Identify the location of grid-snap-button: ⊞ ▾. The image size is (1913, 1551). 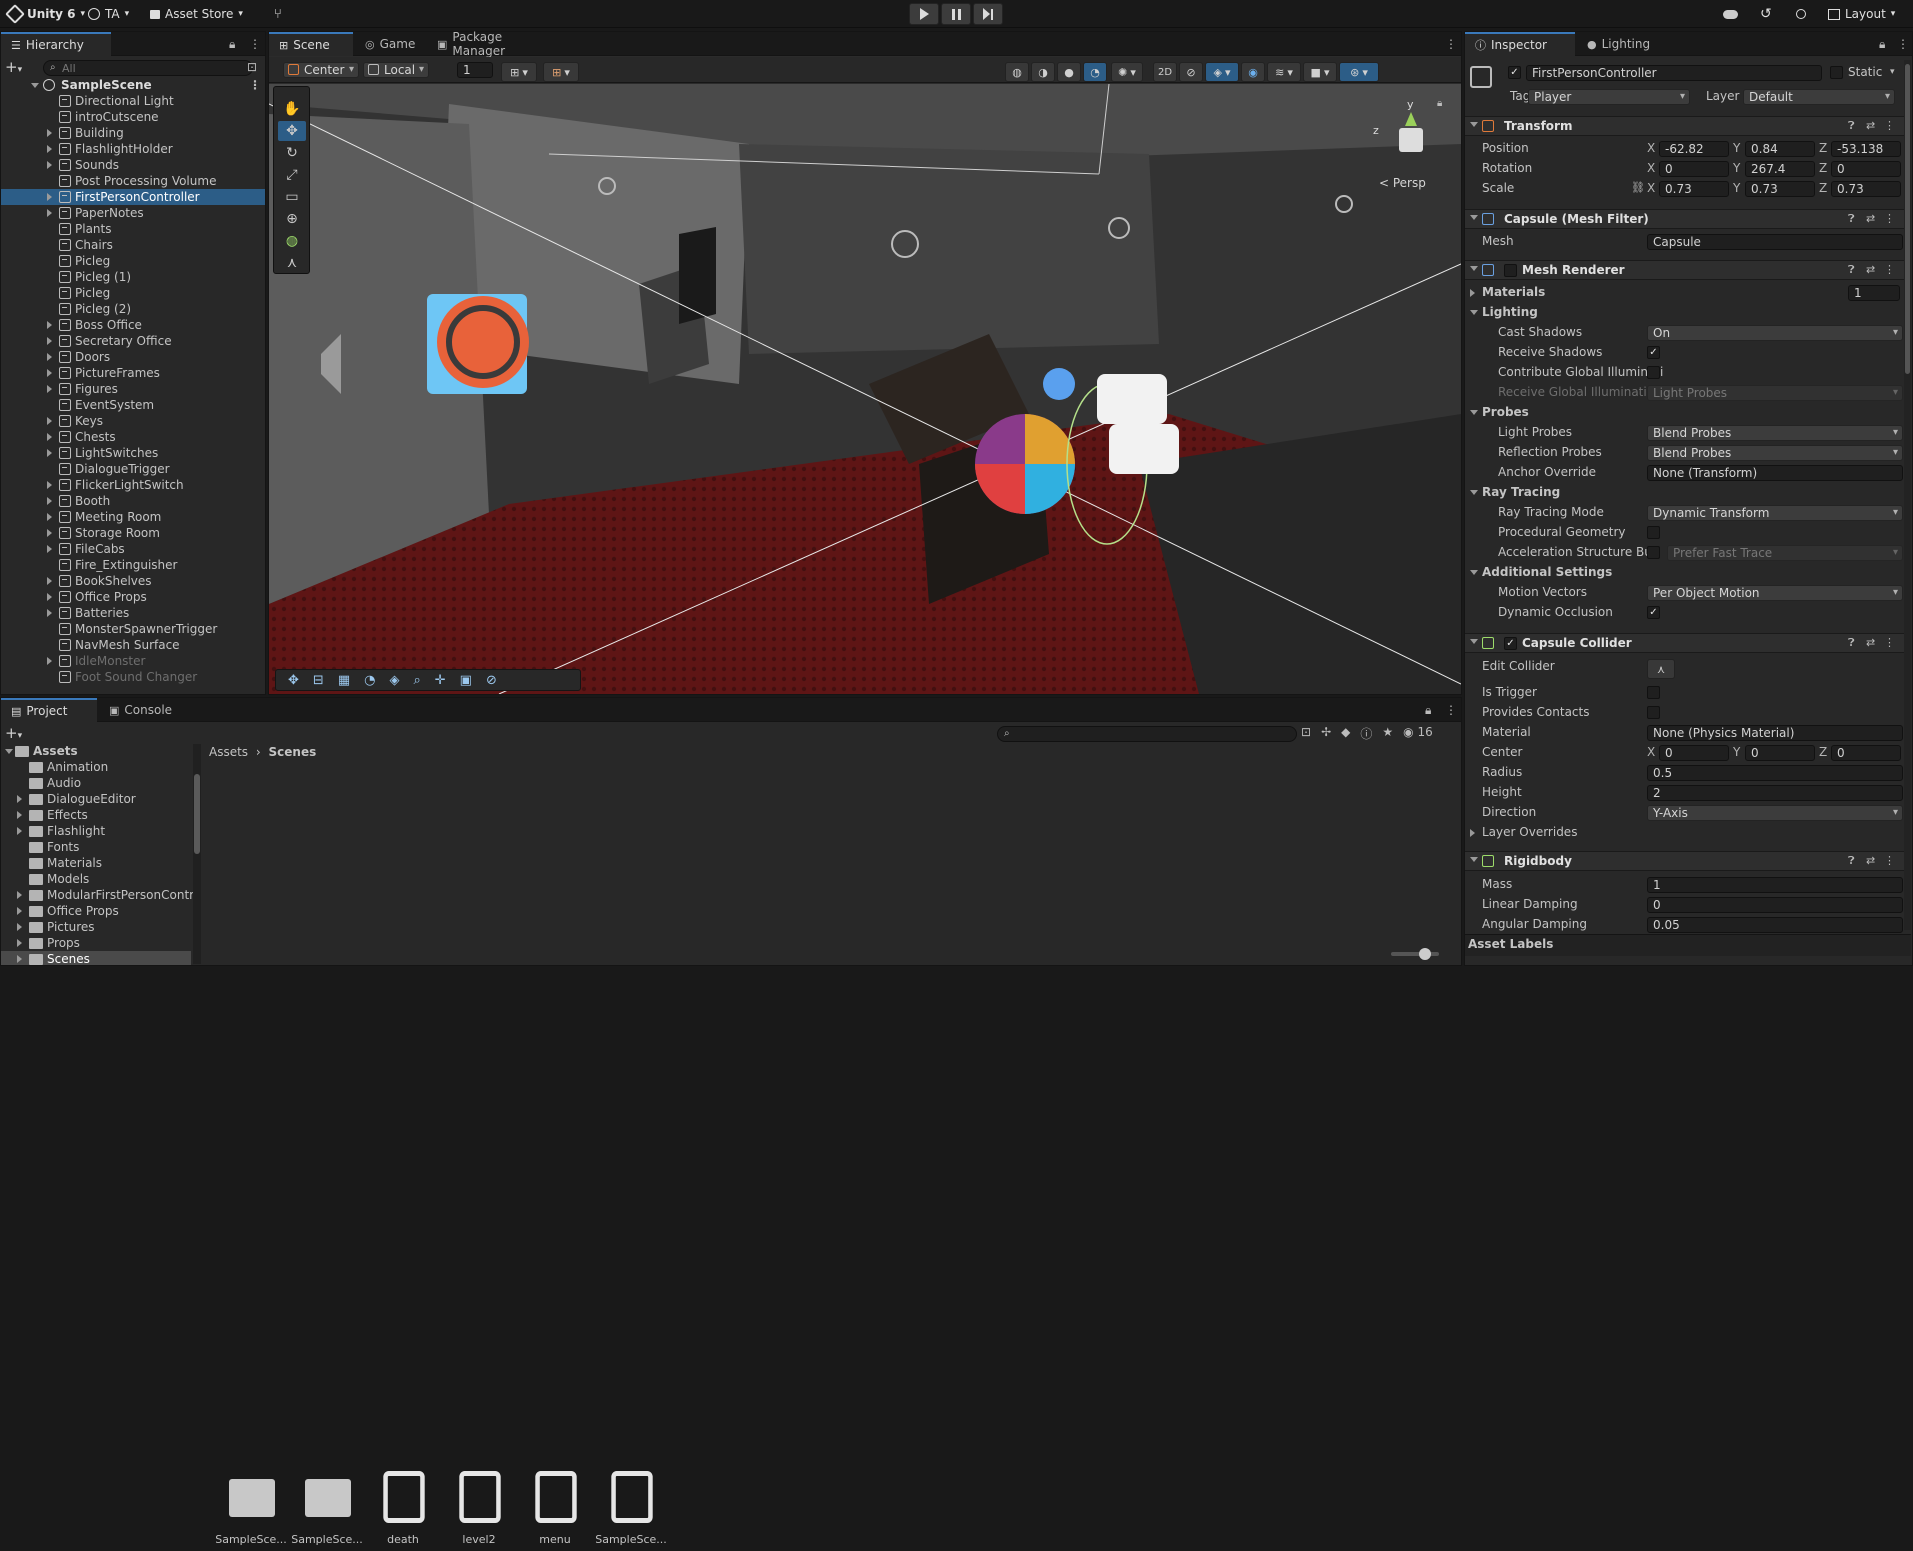
(519, 72).